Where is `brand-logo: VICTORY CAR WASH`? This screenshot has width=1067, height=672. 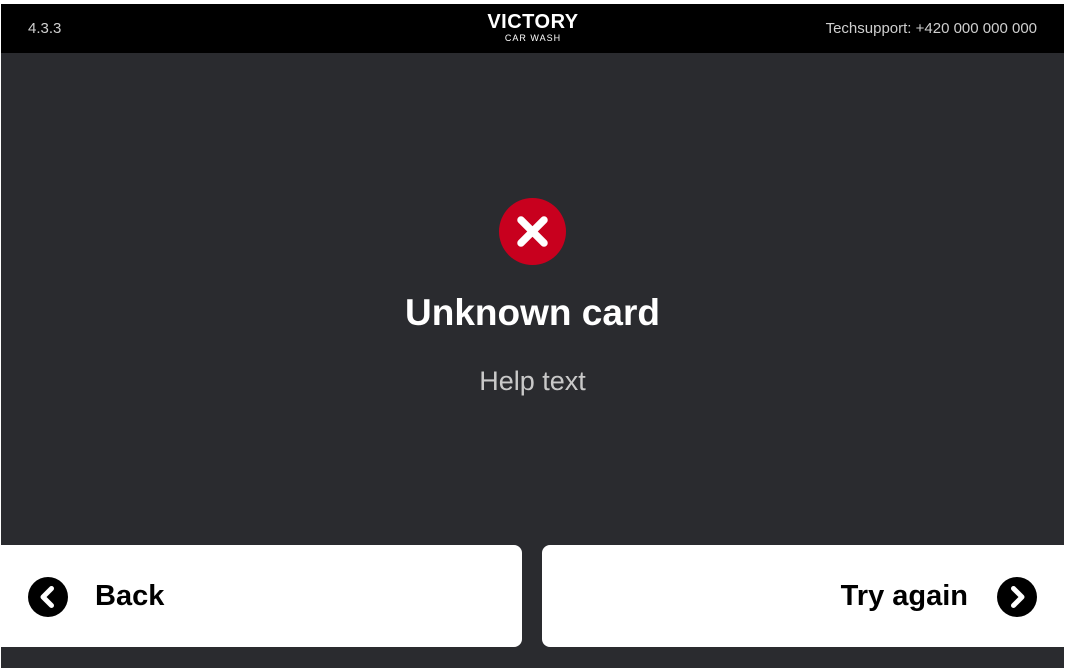 brand-logo: VICTORY CAR WASH is located at coordinates (533, 29).